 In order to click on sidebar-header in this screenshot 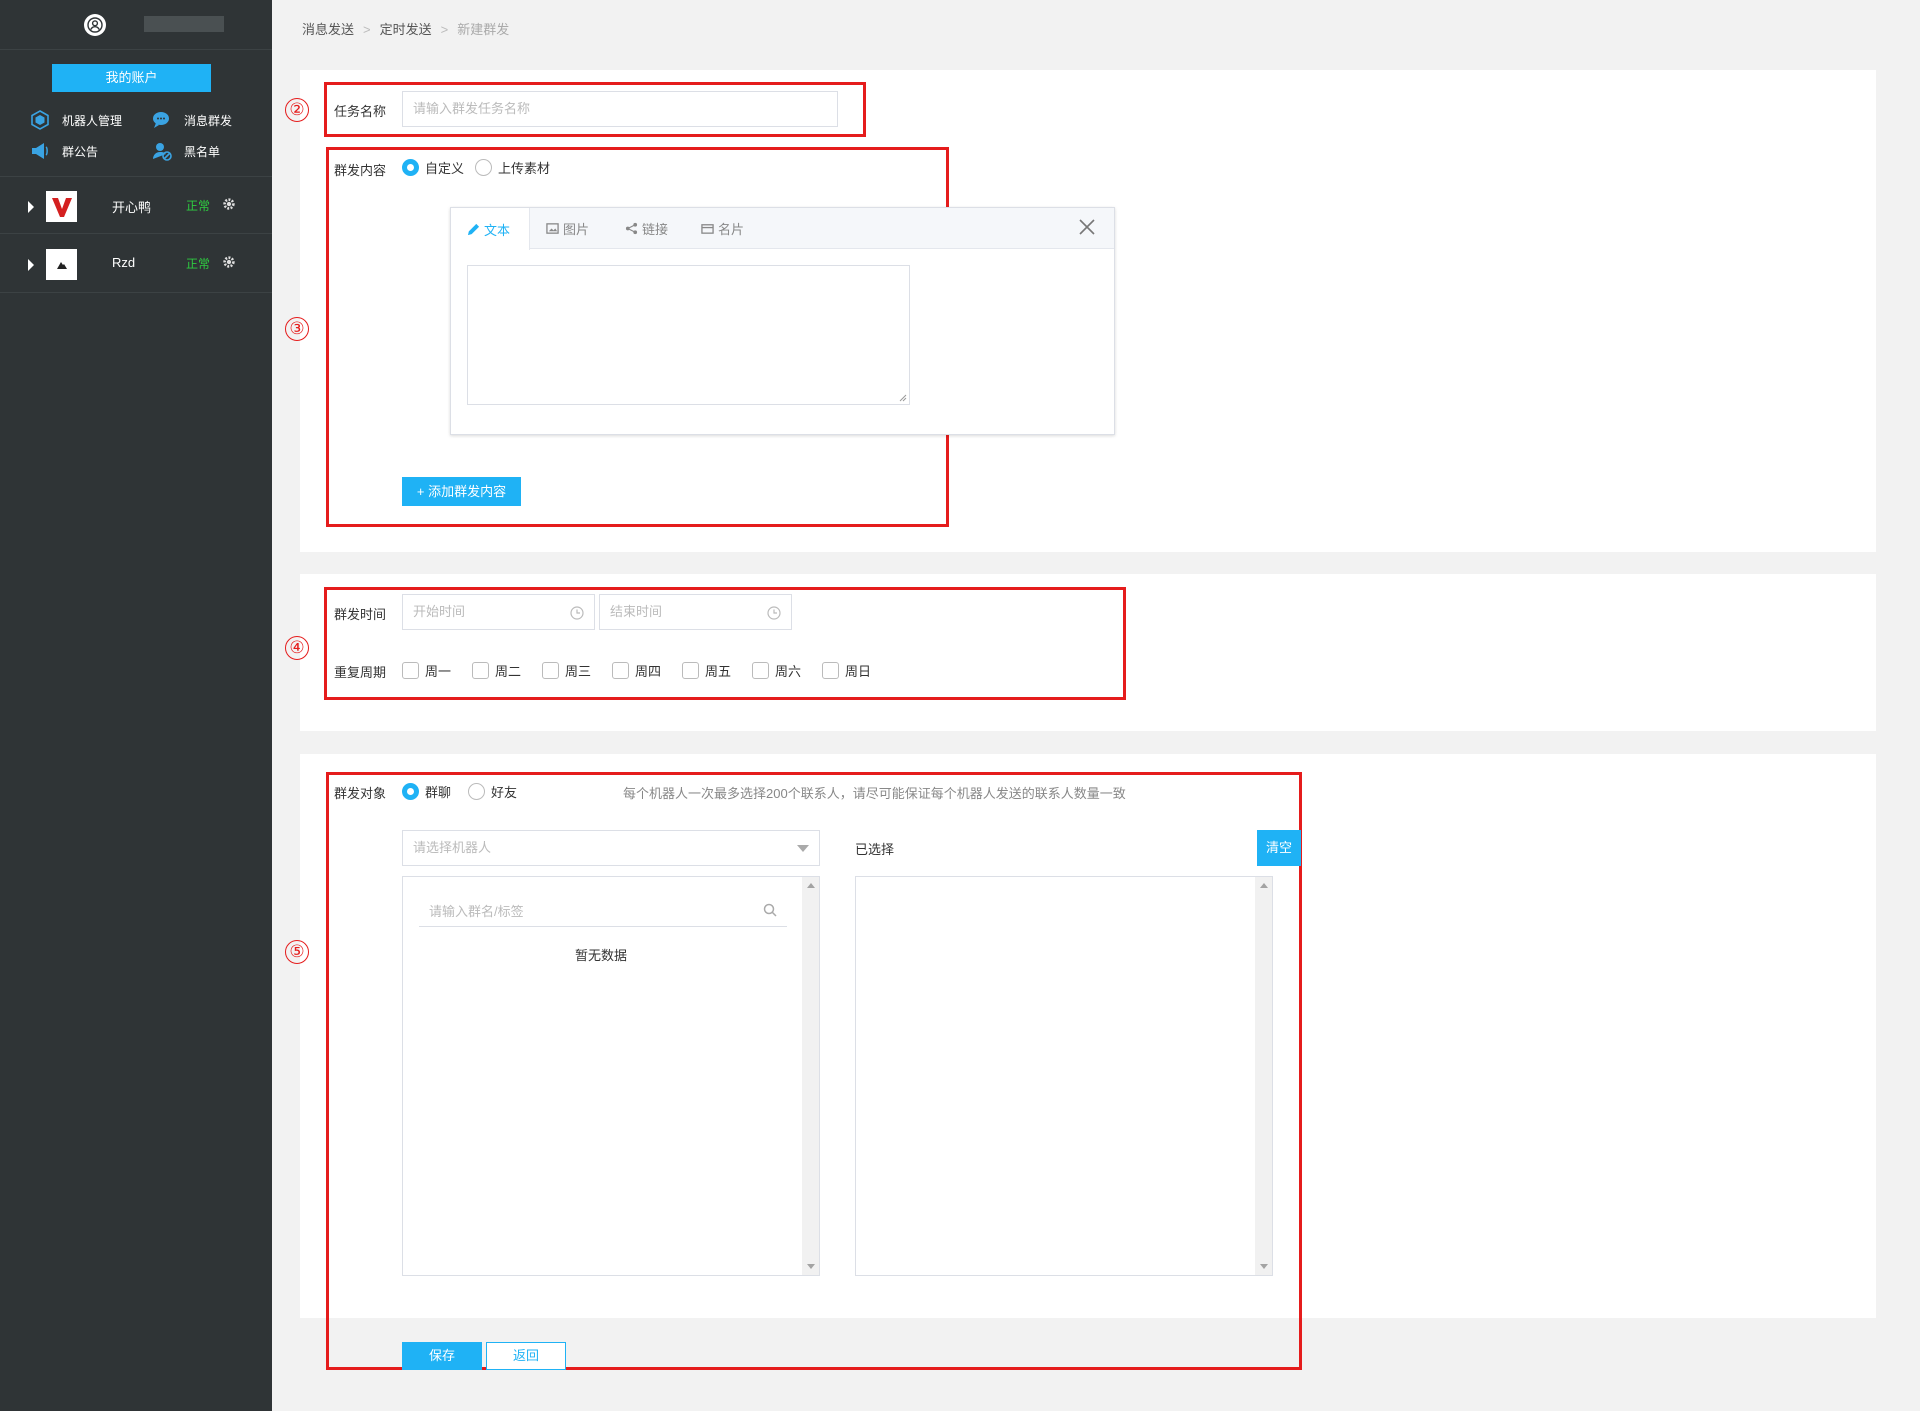, I will do `click(136, 25)`.